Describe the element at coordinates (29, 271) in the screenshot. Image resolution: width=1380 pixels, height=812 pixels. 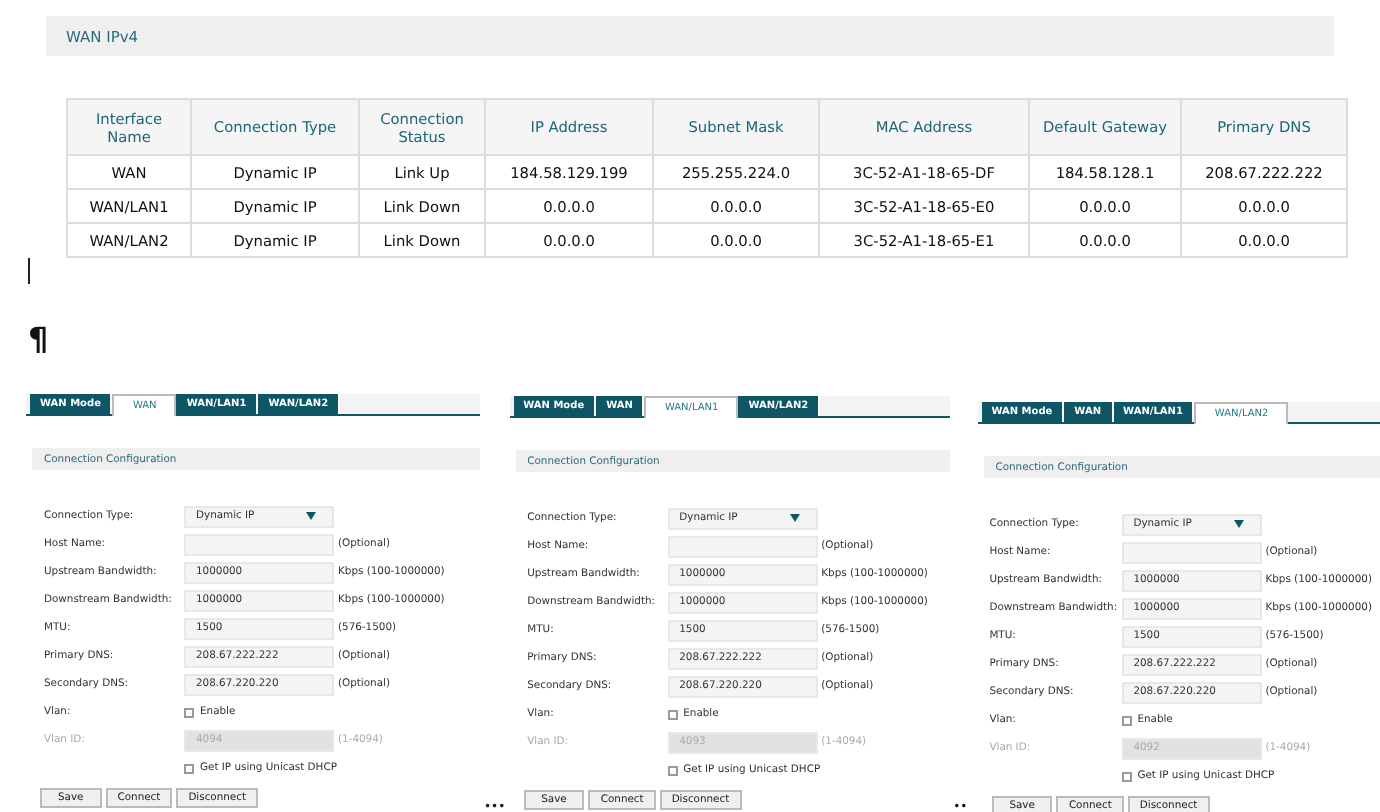
I see `text-cursor` at that location.